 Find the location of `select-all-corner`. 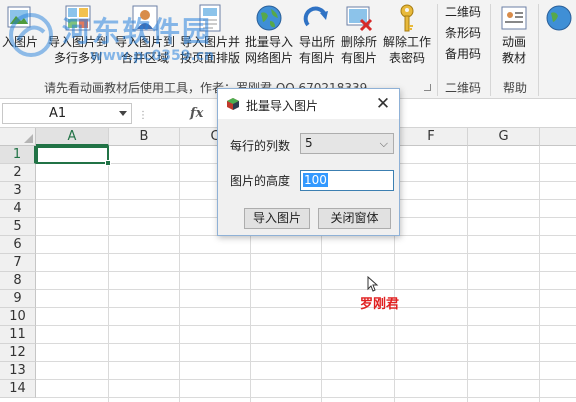

select-all-corner is located at coordinates (18, 137).